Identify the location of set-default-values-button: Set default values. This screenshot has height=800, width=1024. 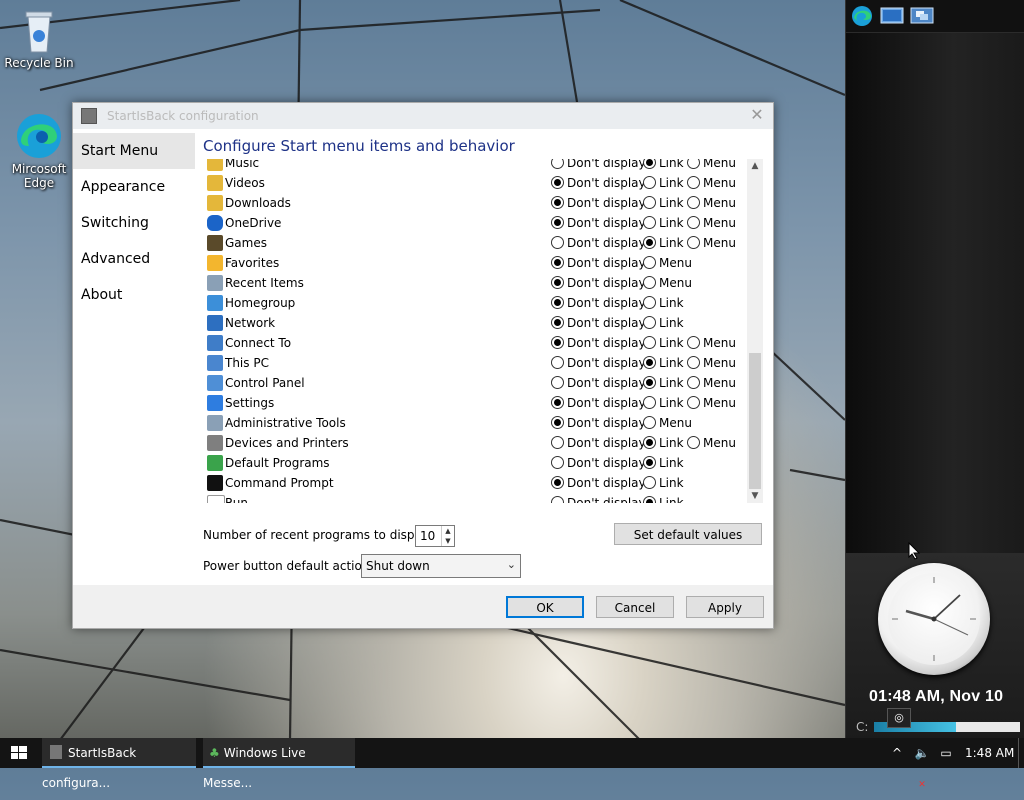
(688, 534).